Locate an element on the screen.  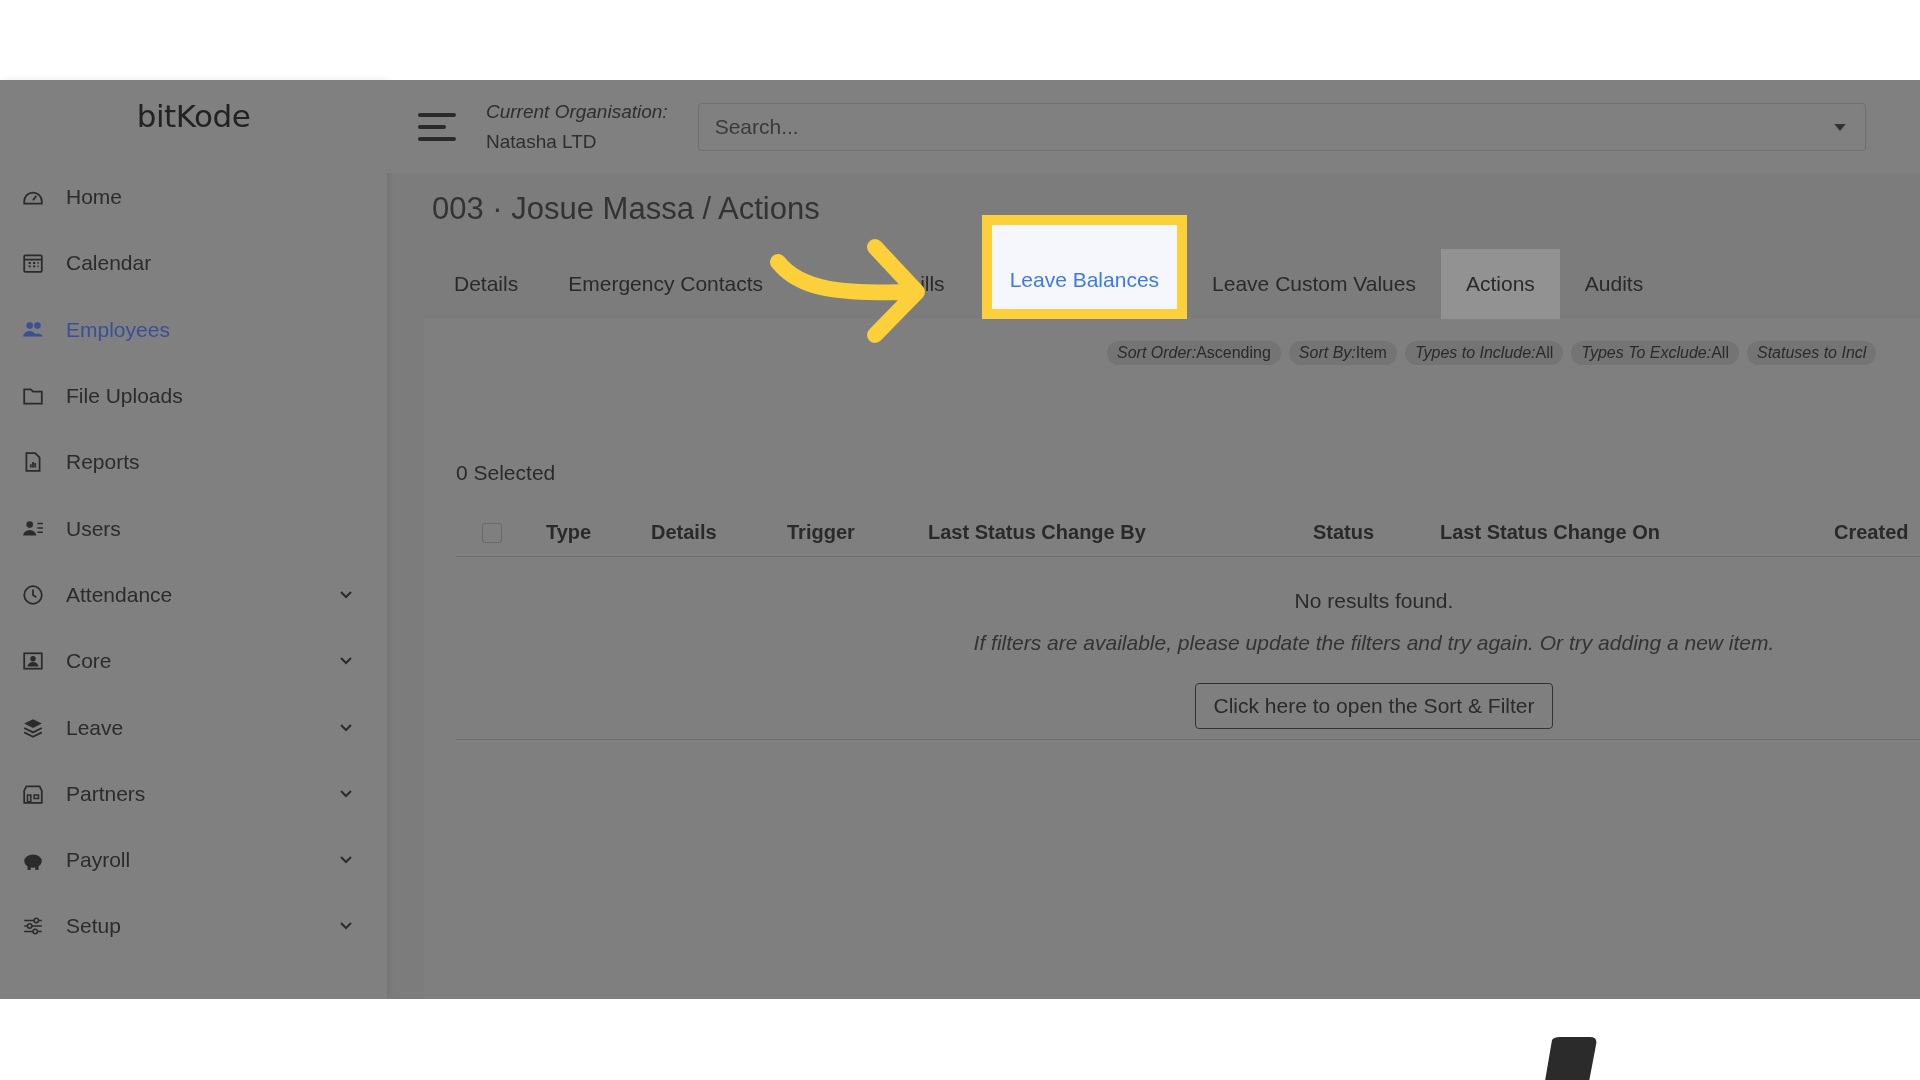
filter-chip: Types To Exclude:All is located at coordinates (1655, 353).